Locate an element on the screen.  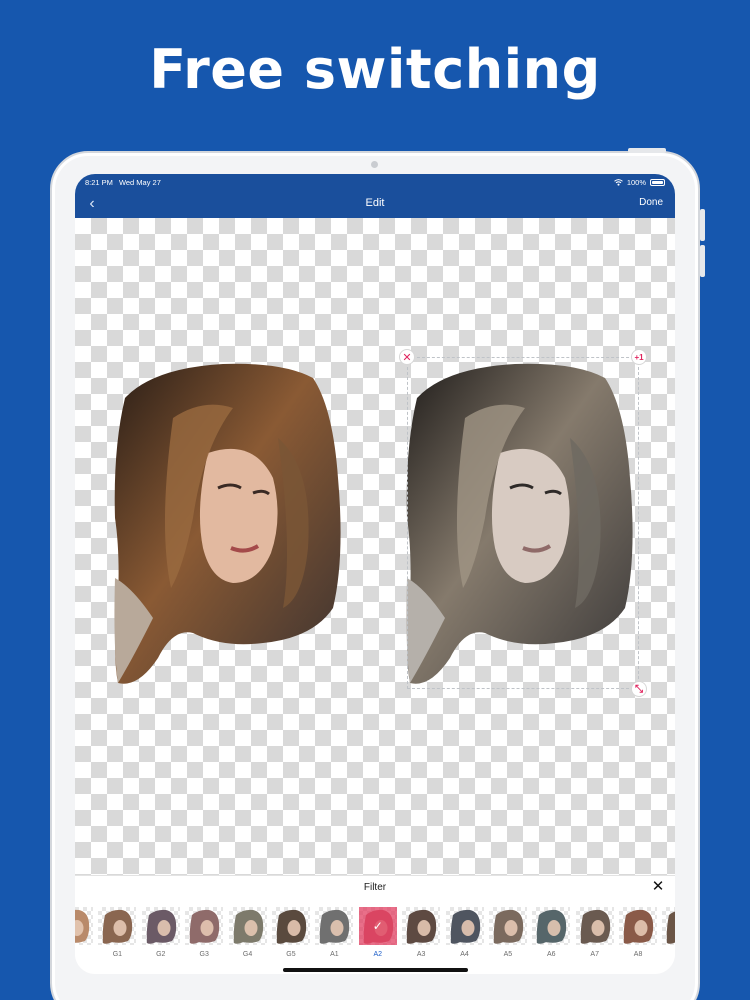
filter-label: A1 is located at coordinates (334, 954).